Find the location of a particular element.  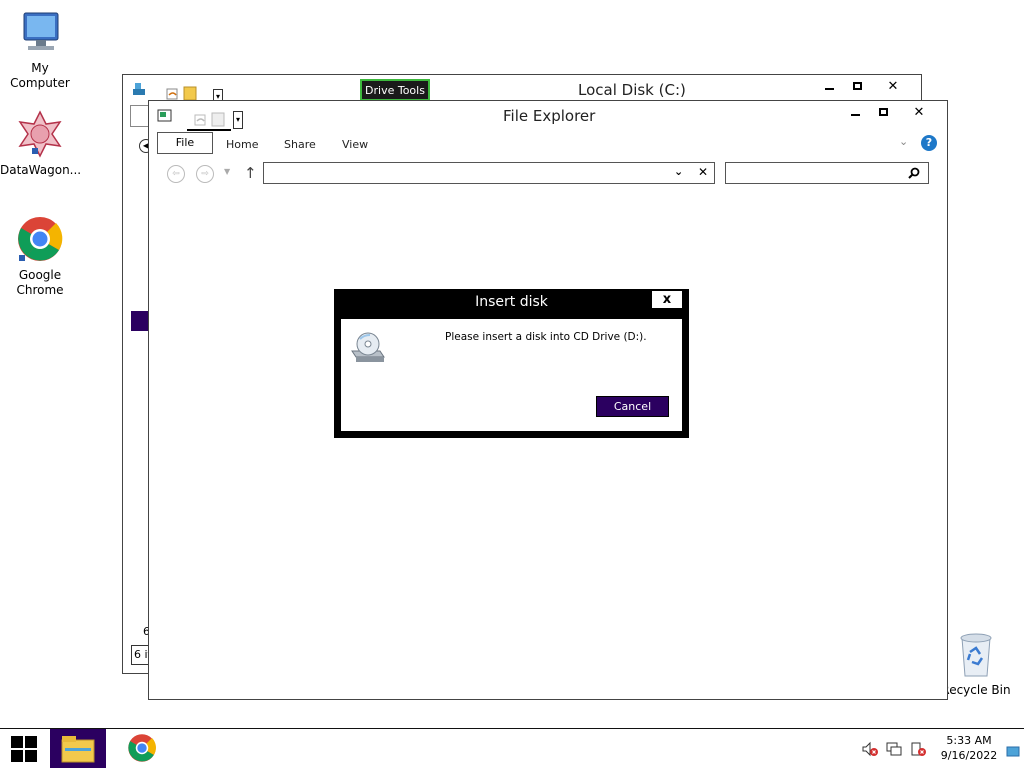

tab-home: Home is located at coordinates (242, 144).